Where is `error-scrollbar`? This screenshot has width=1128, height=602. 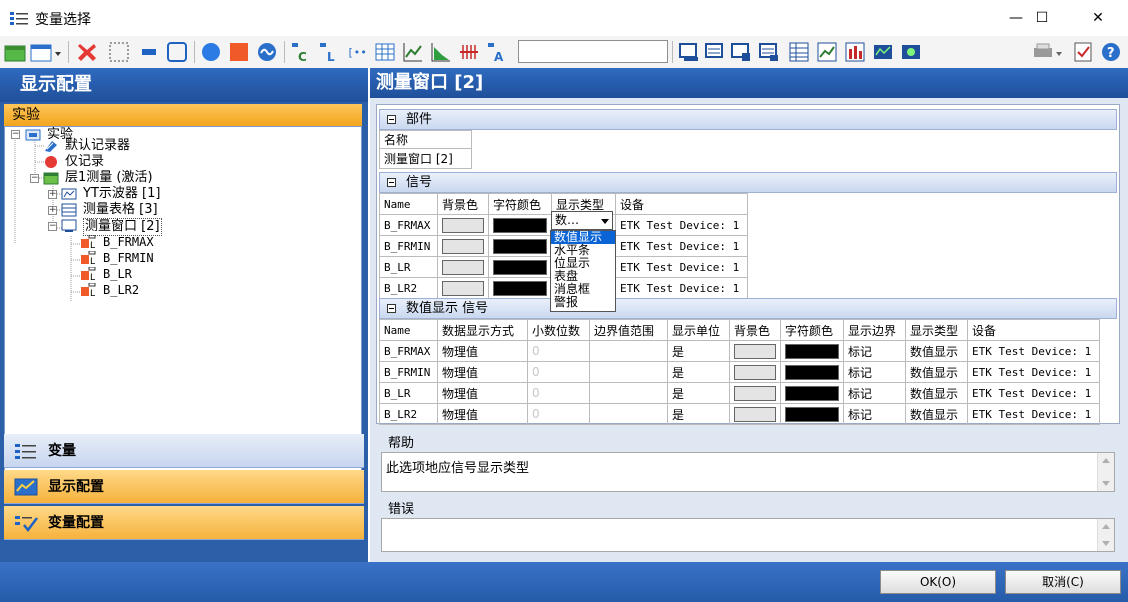 error-scrollbar is located at coordinates (1105, 535).